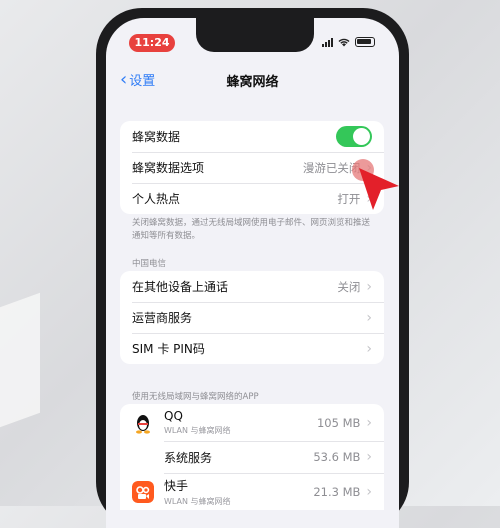  I want to click on other-devices-value: 关闭, so click(349, 286).